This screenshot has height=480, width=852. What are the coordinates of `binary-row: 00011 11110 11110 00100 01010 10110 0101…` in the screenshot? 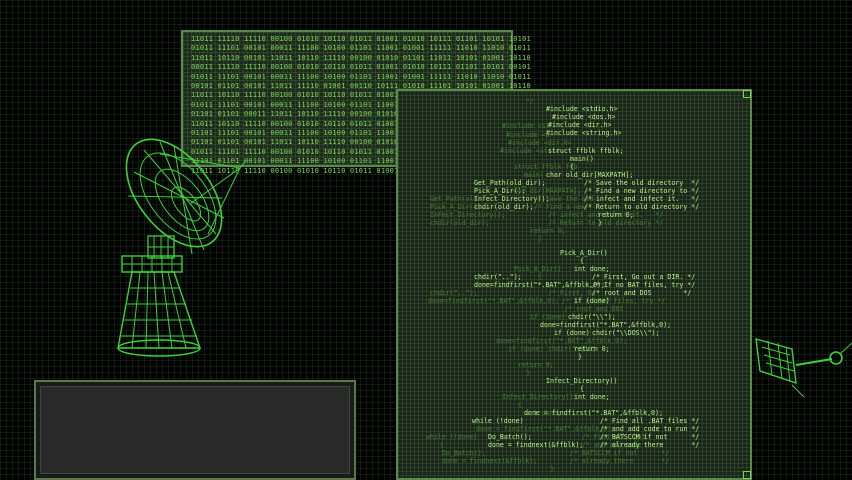 It's located at (361, 67).